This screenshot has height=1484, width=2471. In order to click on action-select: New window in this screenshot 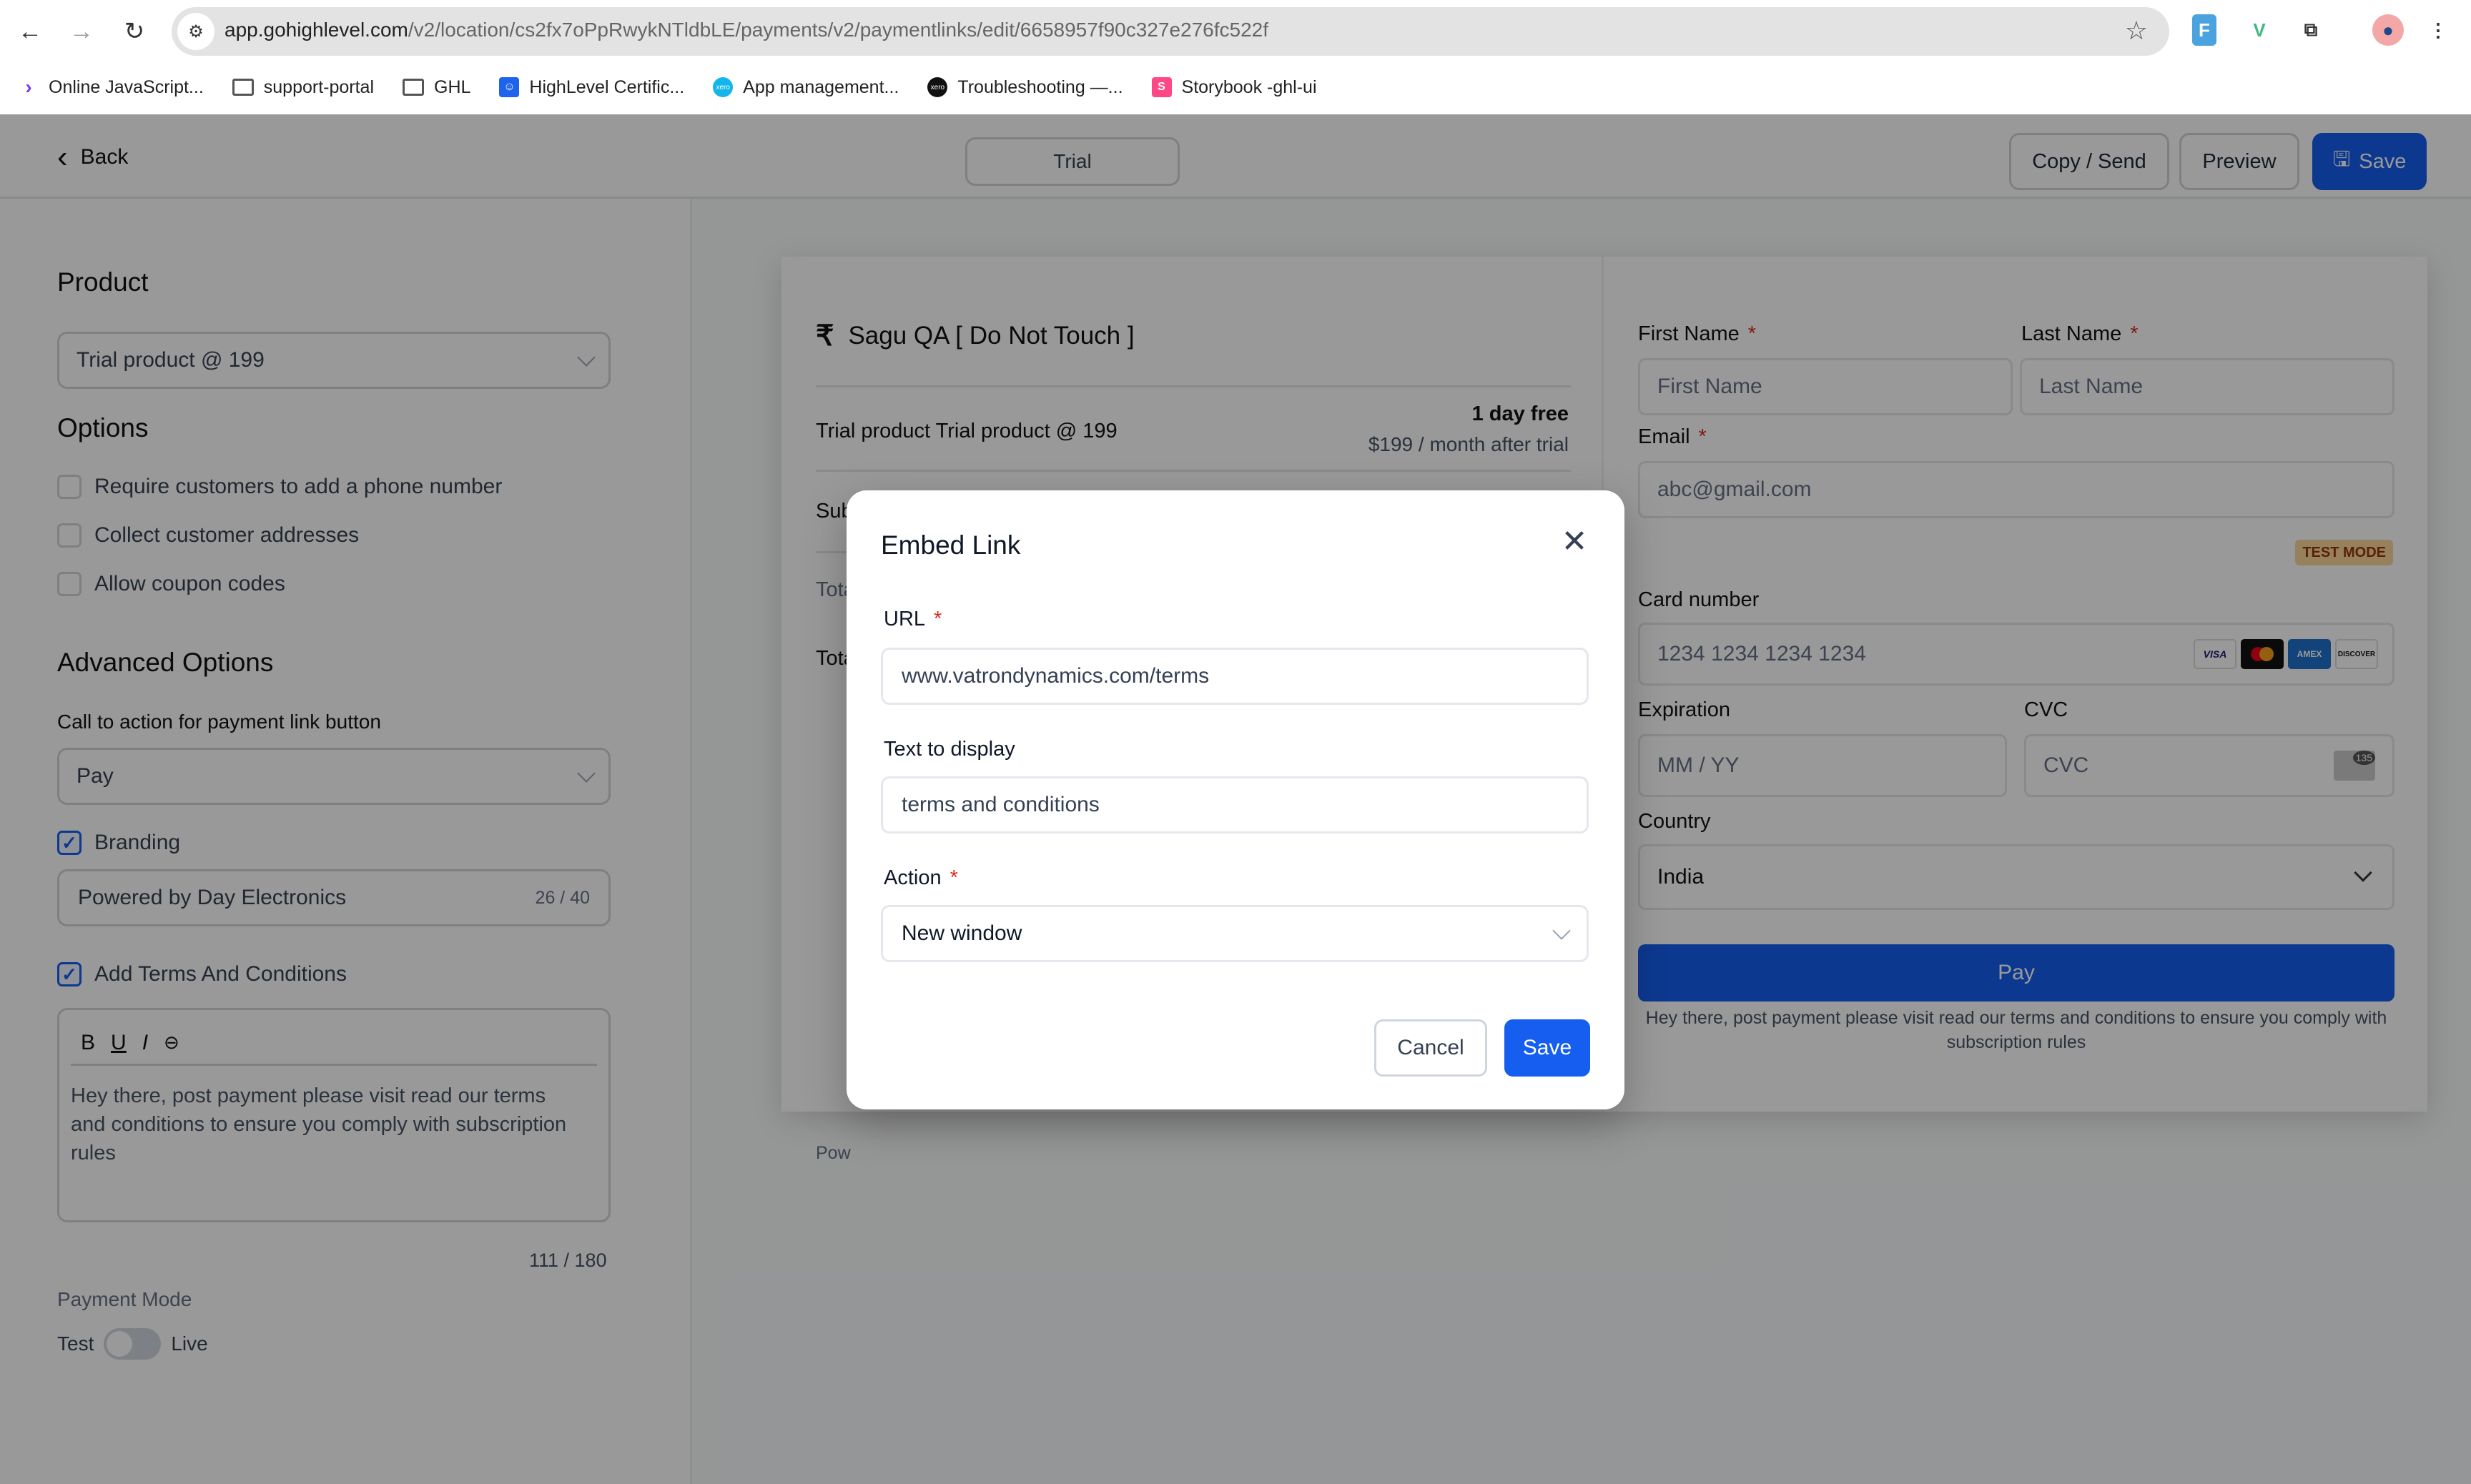, I will do `click(1235, 933)`.